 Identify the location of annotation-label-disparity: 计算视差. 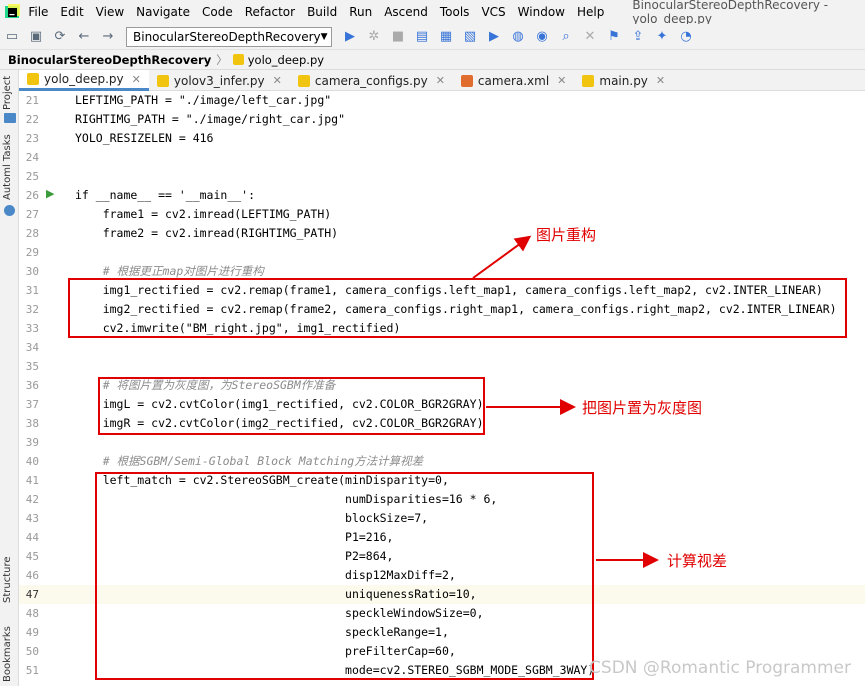
(697, 561).